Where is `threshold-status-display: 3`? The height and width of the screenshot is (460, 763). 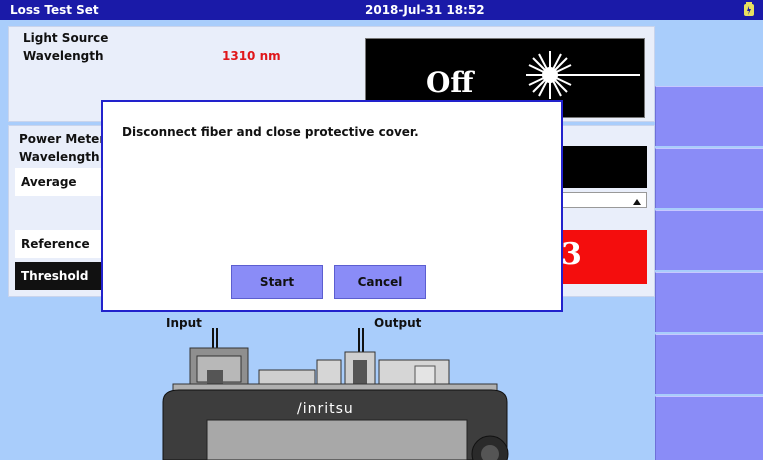 threshold-status-display: 3 is located at coordinates (602, 257).